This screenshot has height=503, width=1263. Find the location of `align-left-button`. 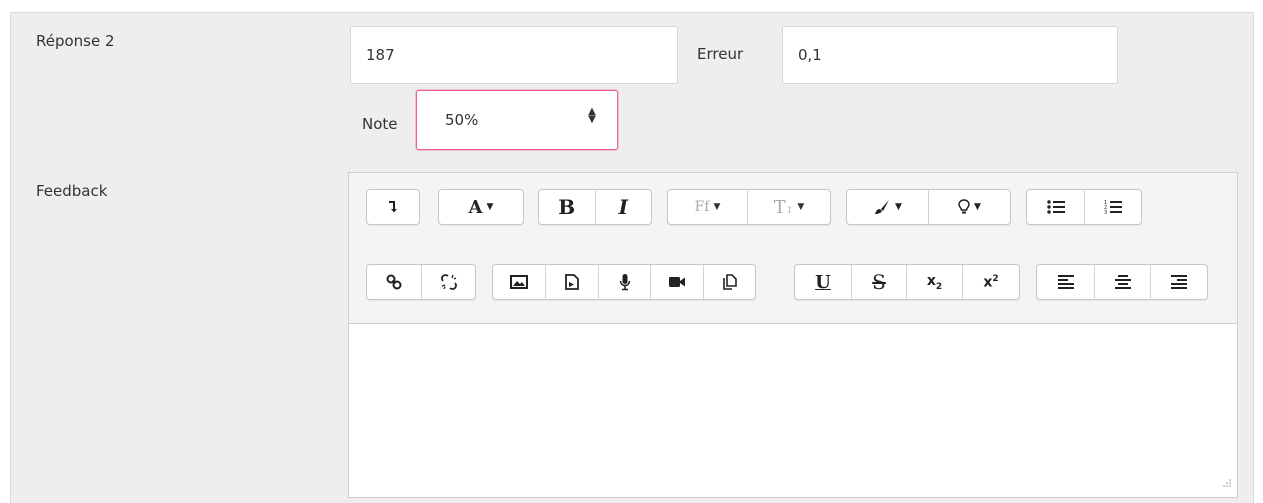

align-left-button is located at coordinates (1066, 282).